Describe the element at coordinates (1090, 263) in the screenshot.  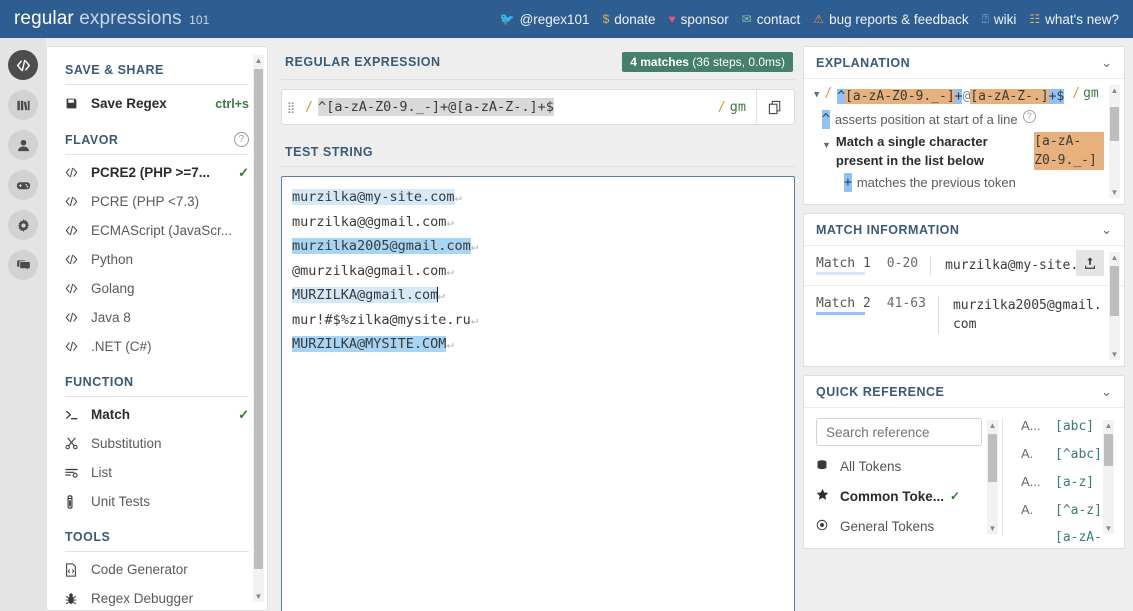
I see `copy-match-icon` at that location.